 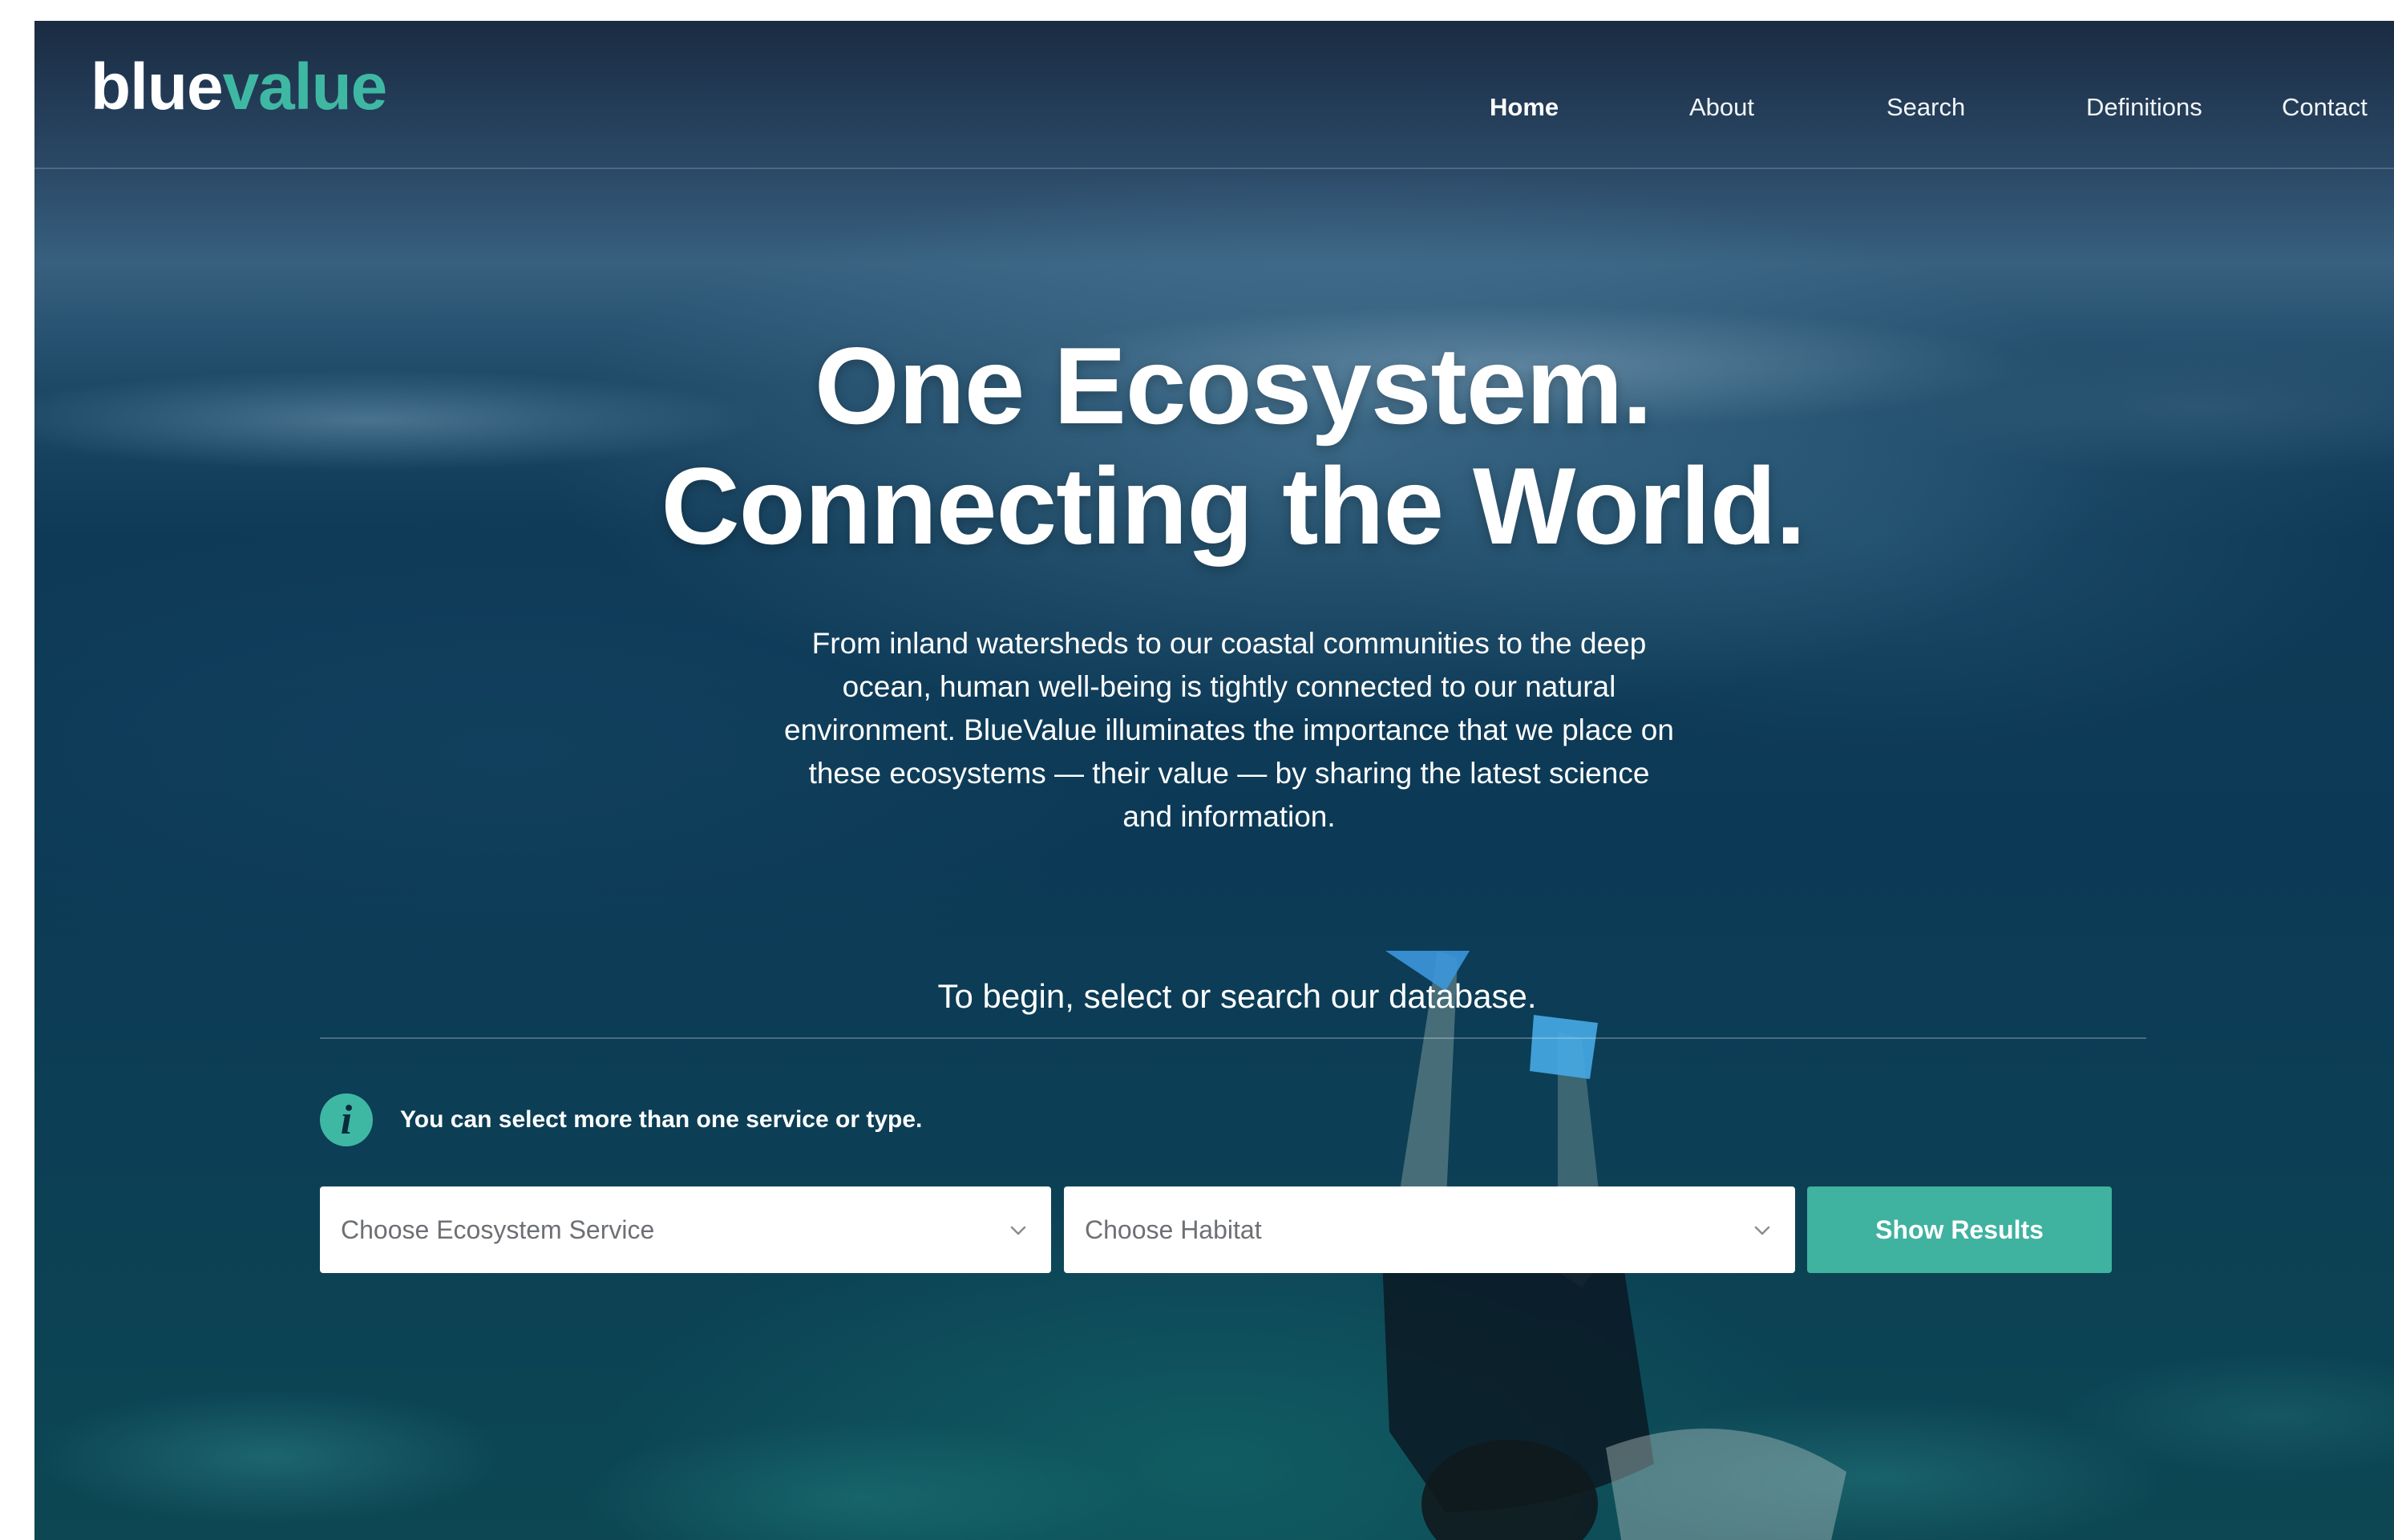 I want to click on ecosystem-service-placeholder: Choose Ecosystem Service, so click(x=498, y=1229).